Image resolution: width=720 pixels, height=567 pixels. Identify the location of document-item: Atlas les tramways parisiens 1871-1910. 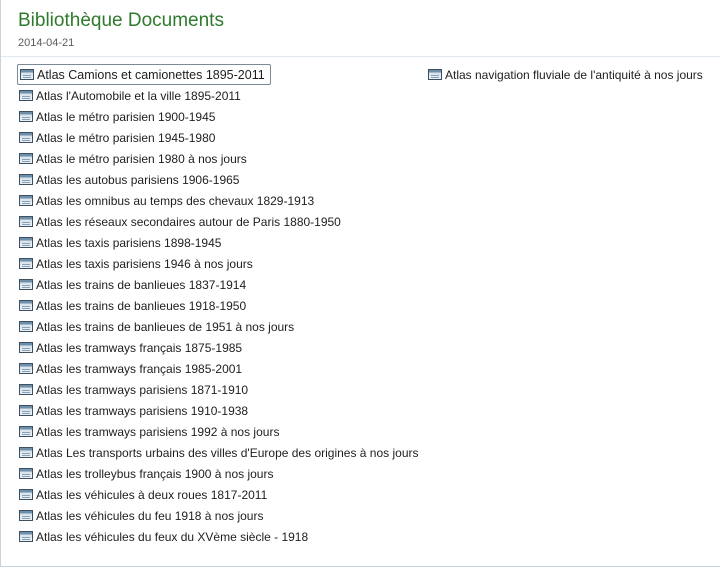
(222, 389).